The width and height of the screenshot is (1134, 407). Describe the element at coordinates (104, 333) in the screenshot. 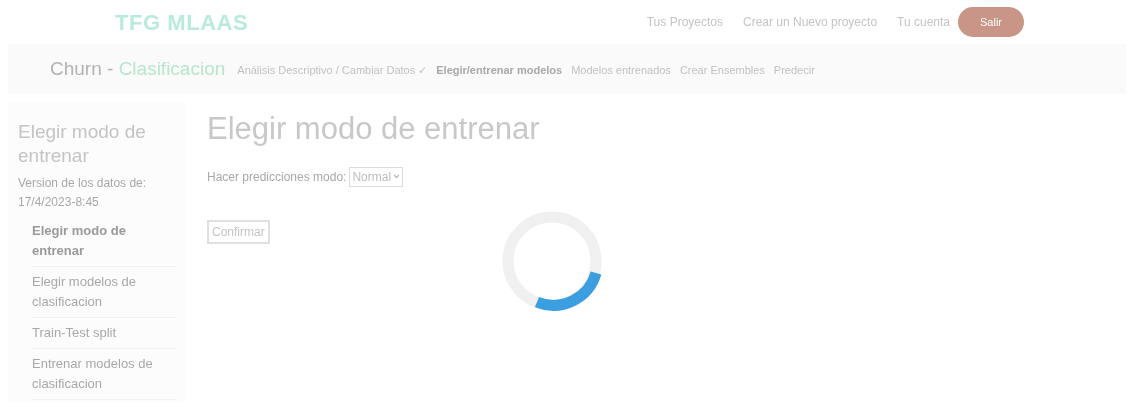

I see `sidebar-item: Train-Test split` at that location.